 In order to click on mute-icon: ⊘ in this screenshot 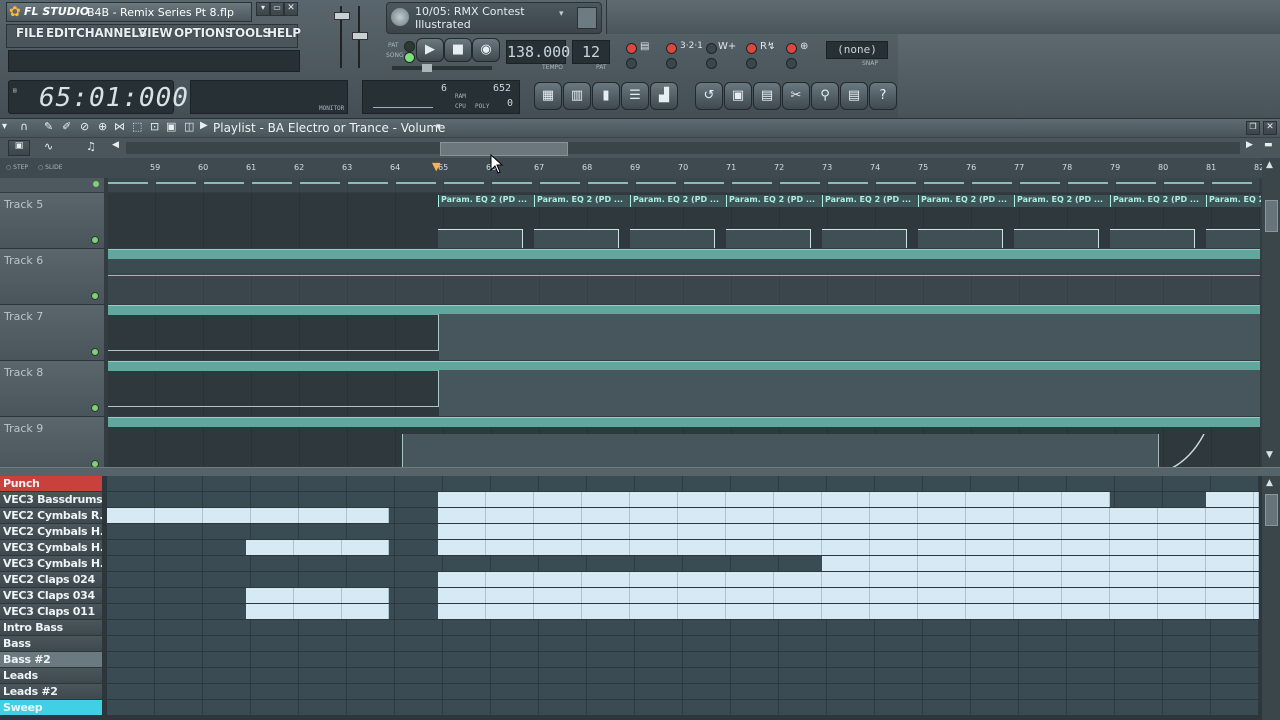, I will do `click(84, 126)`.